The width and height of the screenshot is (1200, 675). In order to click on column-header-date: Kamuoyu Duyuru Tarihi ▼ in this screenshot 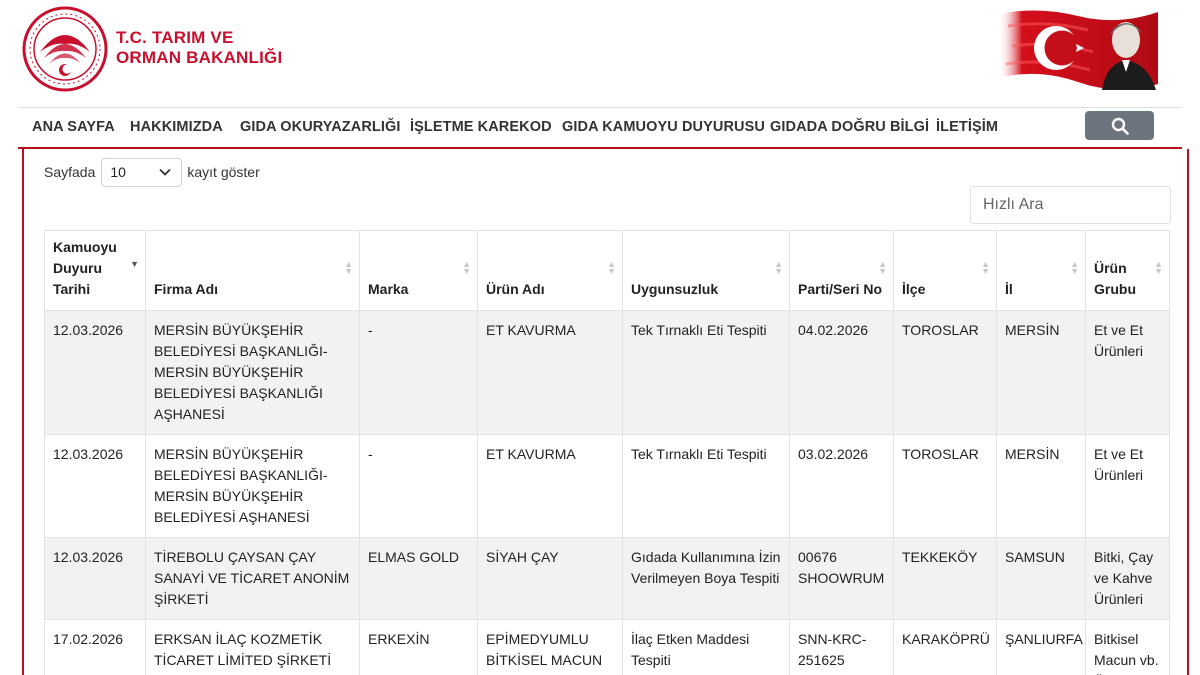, I will do `click(95, 270)`.